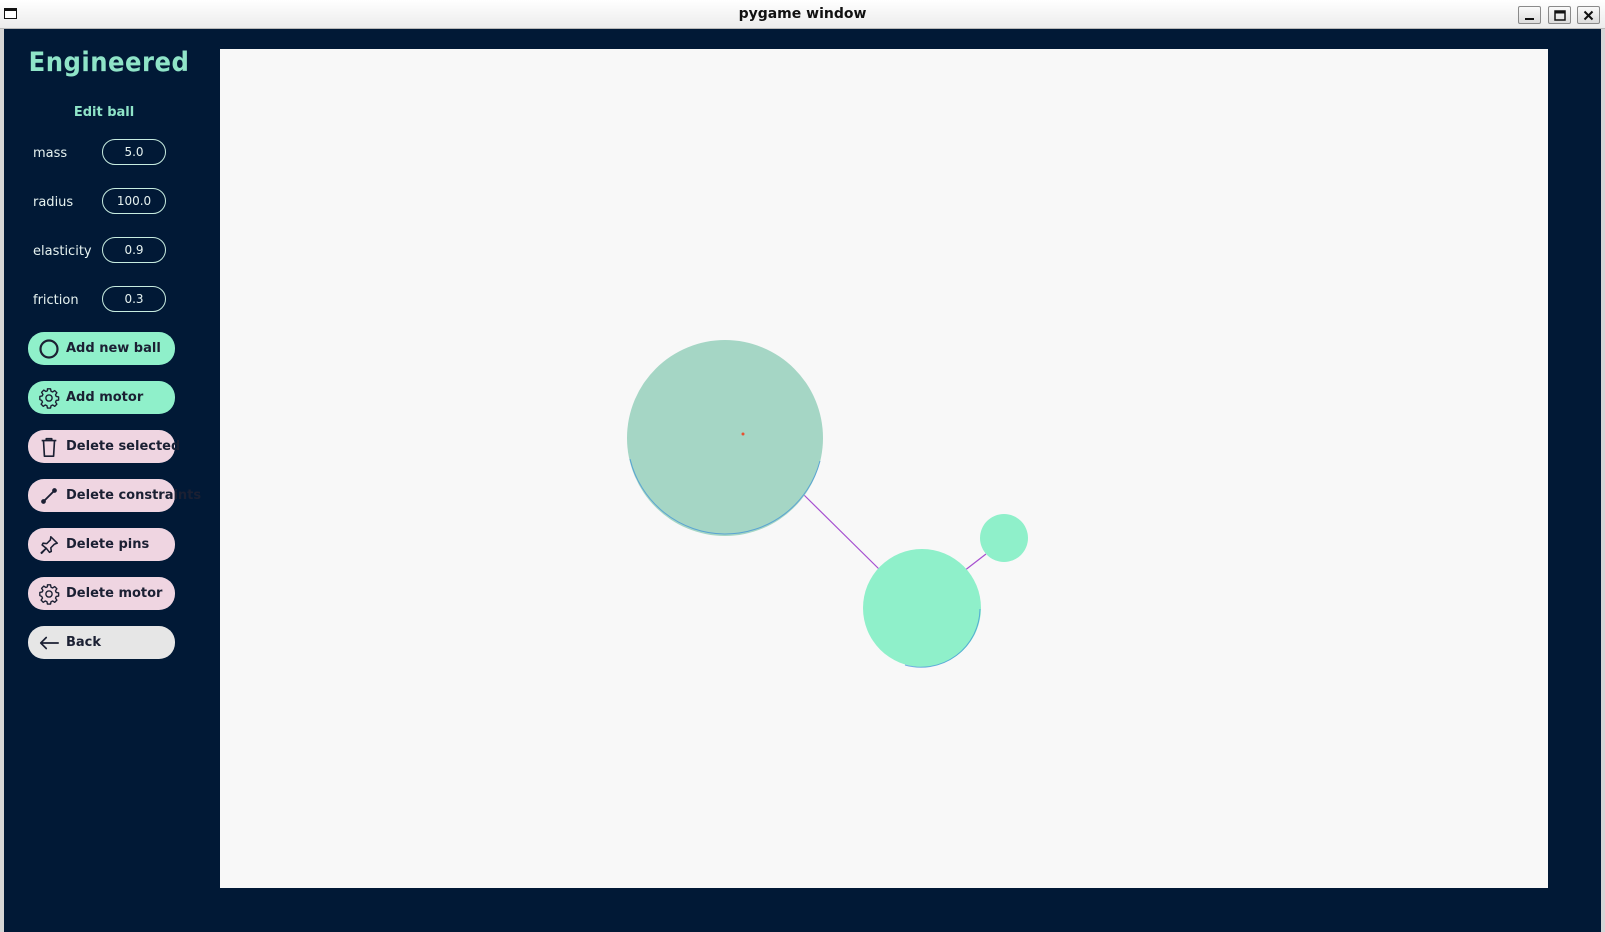 Image resolution: width=1605 pixels, height=932 pixels. I want to click on maximize-button, so click(1559, 15).